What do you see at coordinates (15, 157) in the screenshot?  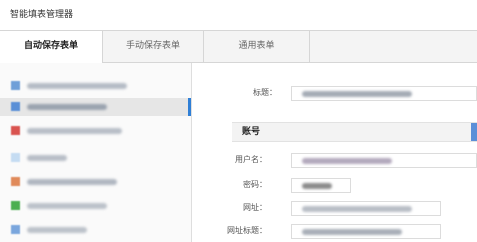 I see `site-favicon-lightblue-icon` at bounding box center [15, 157].